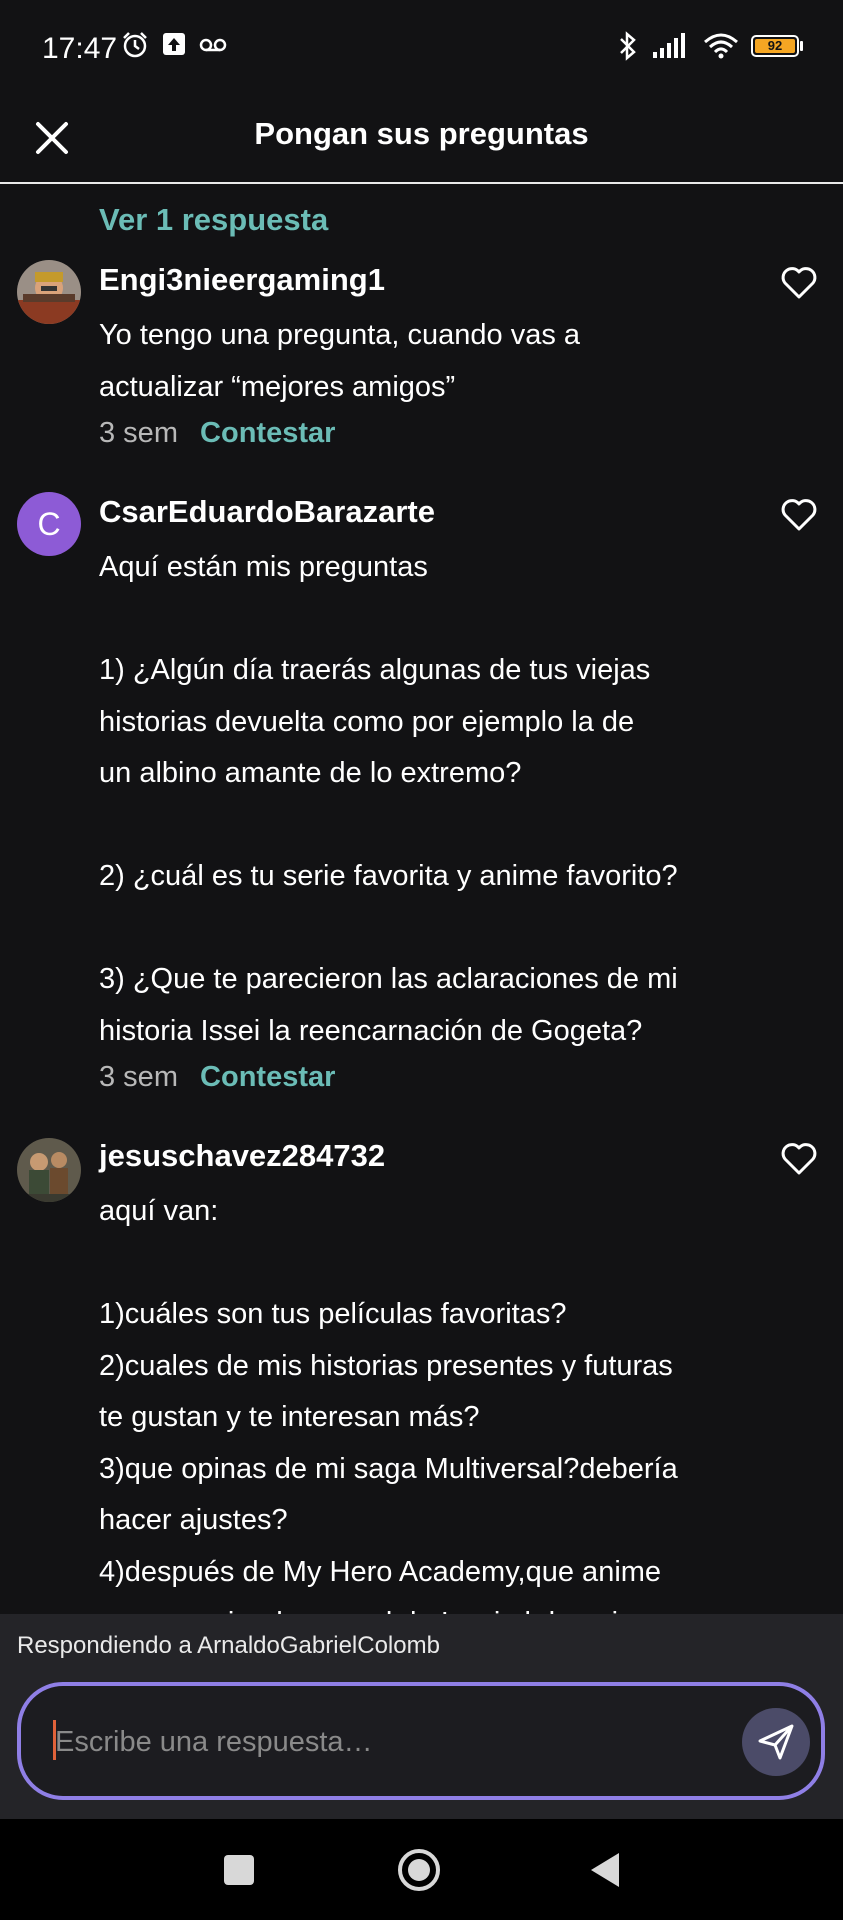 The image size is (843, 1920). Describe the element at coordinates (421, 50) in the screenshot. I see `status-bar: 17:47 92` at that location.